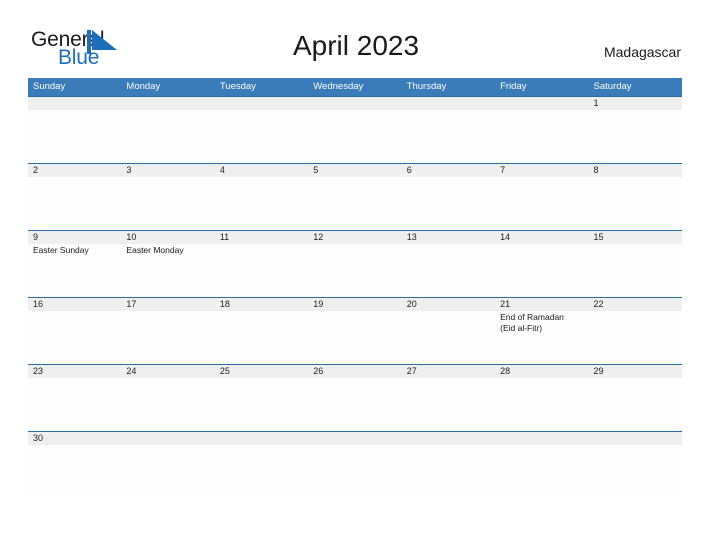 The height and width of the screenshot is (550, 712). I want to click on day-number: 17, so click(131, 304).